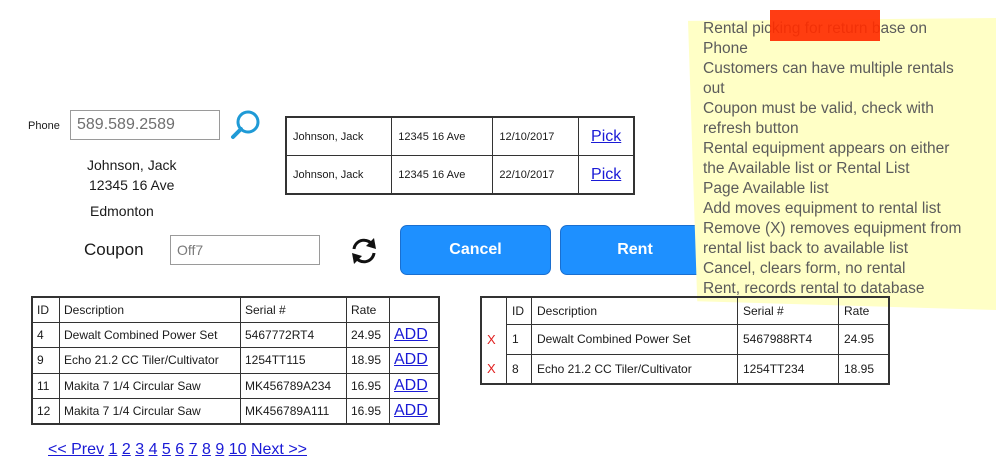  I want to click on cell-serial: MK456789A234, so click(293, 385).